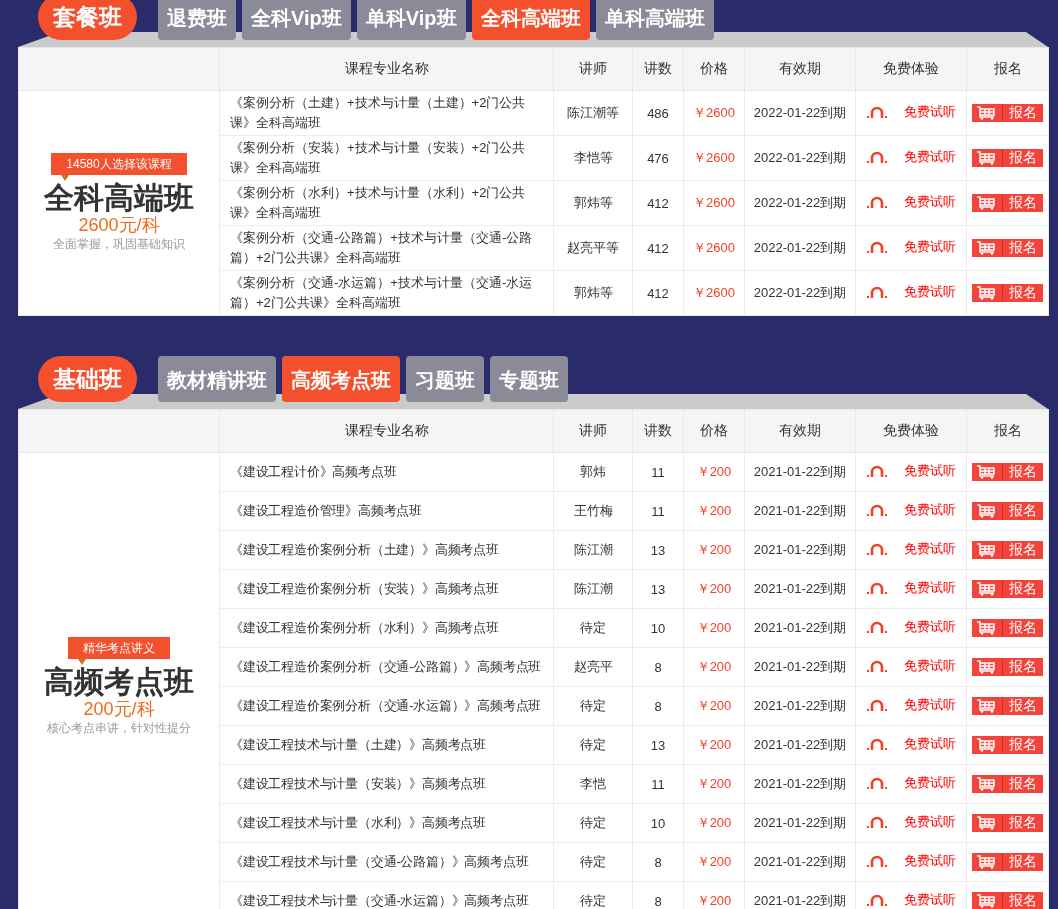 This screenshot has height=909, width=1058. What do you see at coordinates (87, 379) in the screenshot?
I see `category-label: 基础班` at bounding box center [87, 379].